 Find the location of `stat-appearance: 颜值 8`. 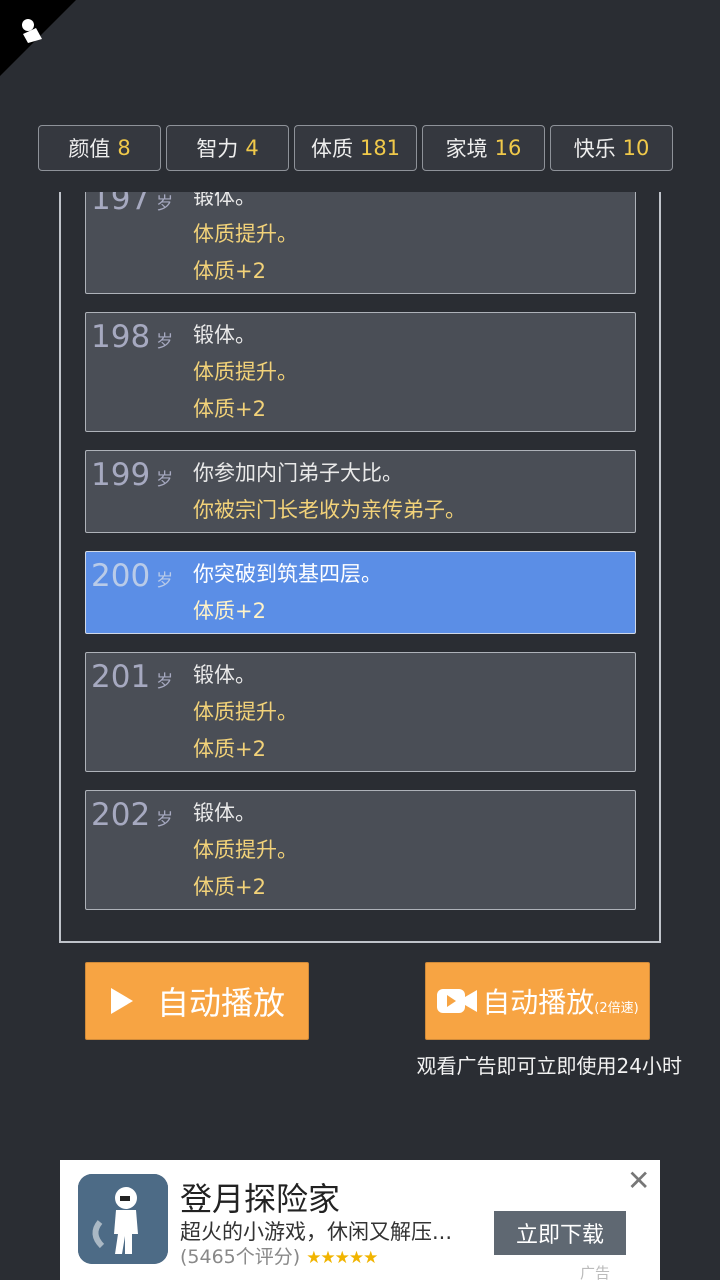

stat-appearance: 颜值 8 is located at coordinates (99, 148).